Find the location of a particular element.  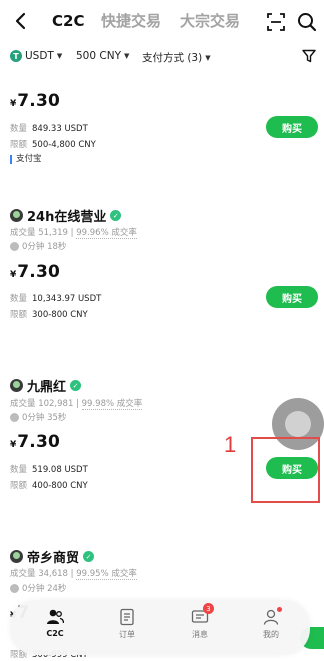

release-time: 0分钟 35秒 is located at coordinates (38, 417).